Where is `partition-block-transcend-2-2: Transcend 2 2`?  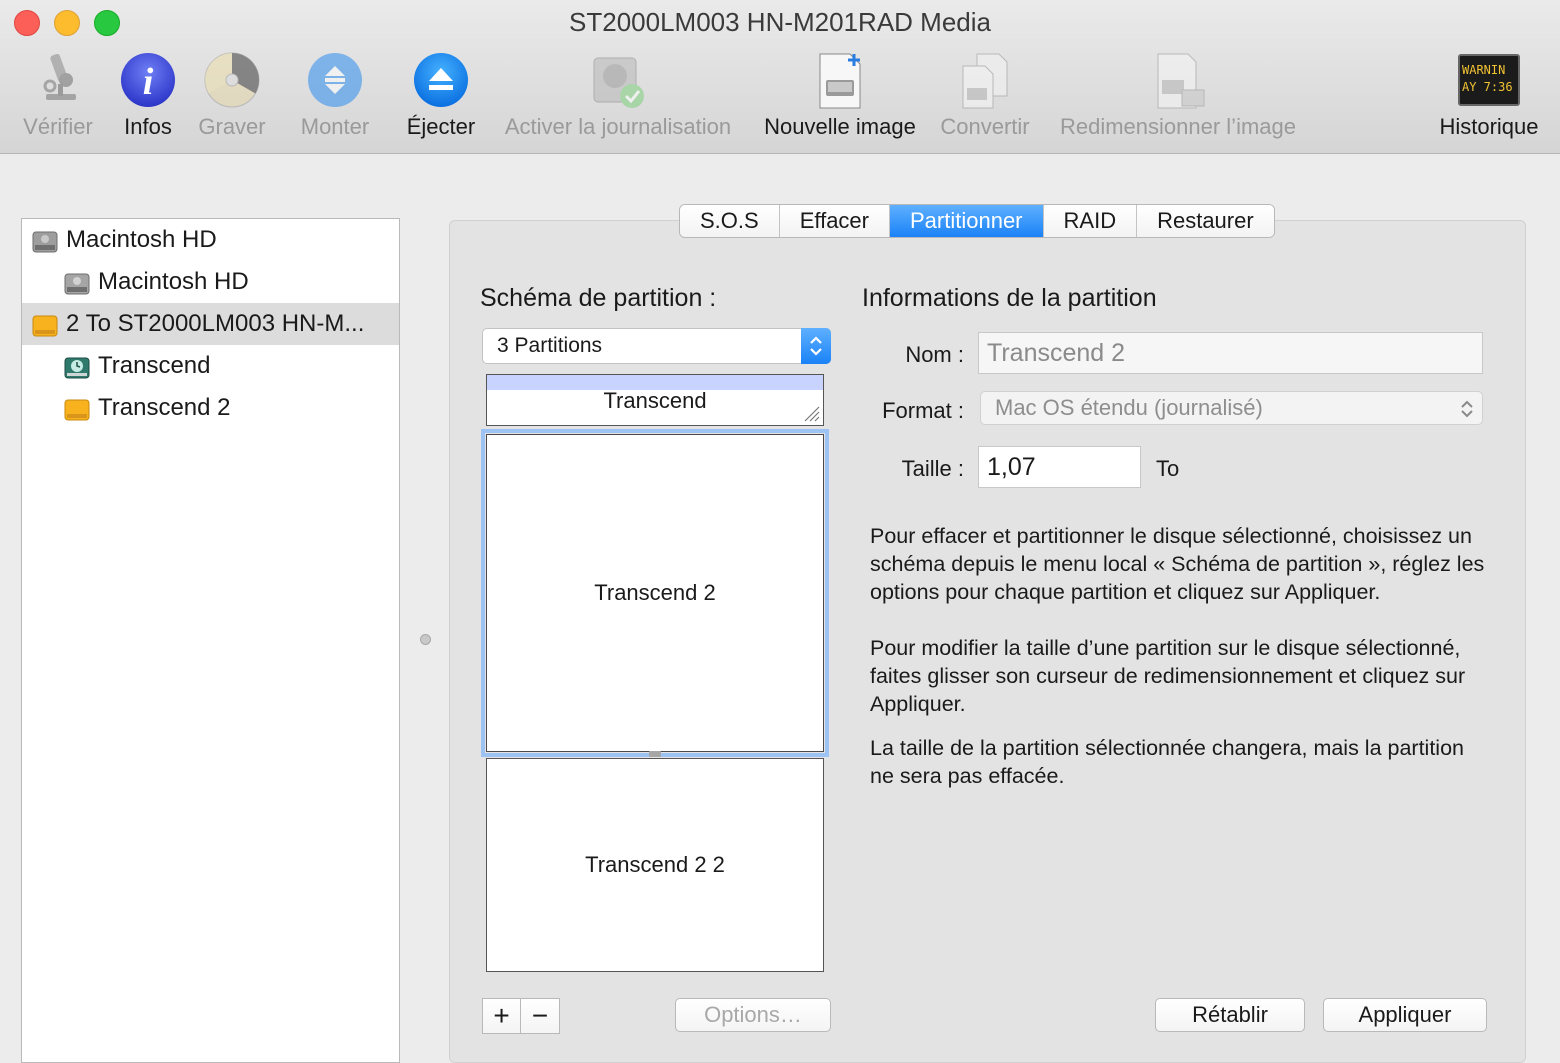 partition-block-transcend-2-2: Transcend 2 2 is located at coordinates (655, 865).